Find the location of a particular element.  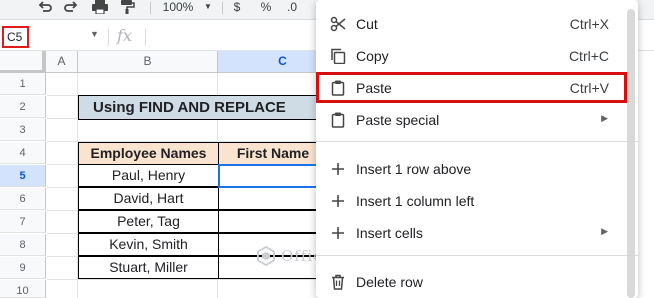

name-box: C5 is located at coordinates (15, 37).